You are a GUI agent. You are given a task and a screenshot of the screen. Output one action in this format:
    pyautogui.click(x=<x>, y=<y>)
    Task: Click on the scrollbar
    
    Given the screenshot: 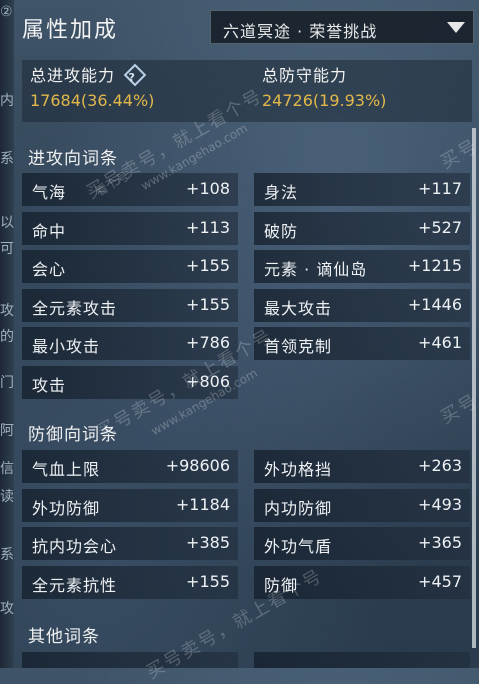 What is the action you would take?
    pyautogui.click(x=474, y=388)
    